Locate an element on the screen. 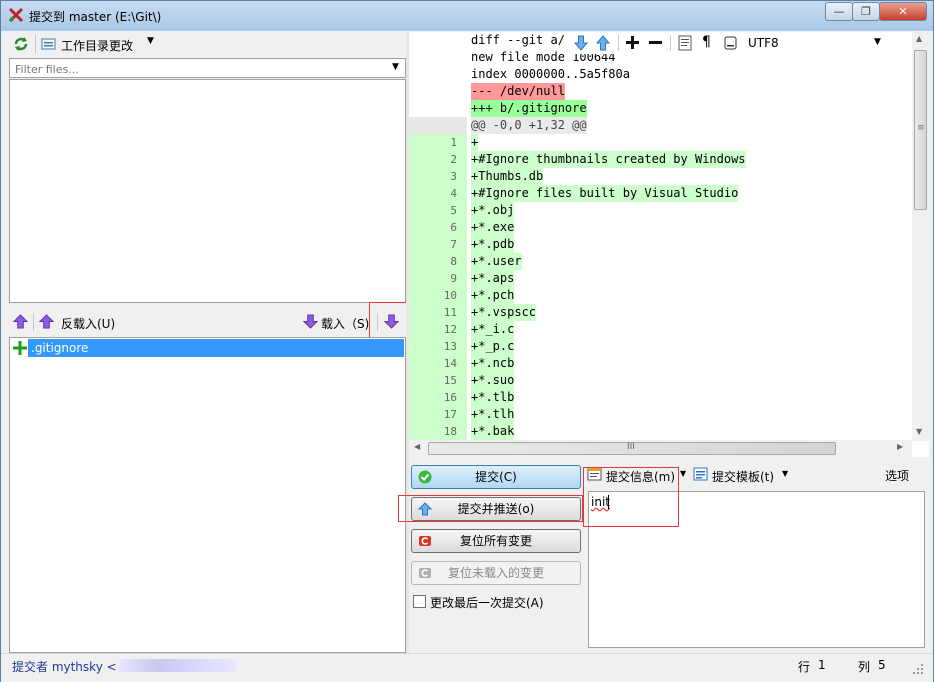 This screenshot has width=934, height=682. stage-label: 载入（S) is located at coordinates (345, 324).